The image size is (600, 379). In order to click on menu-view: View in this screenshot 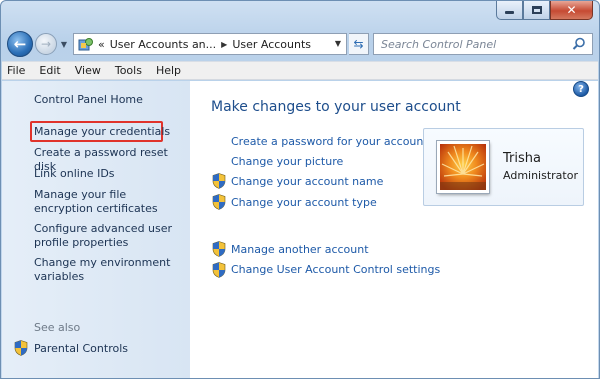, I will do `click(88, 70)`.